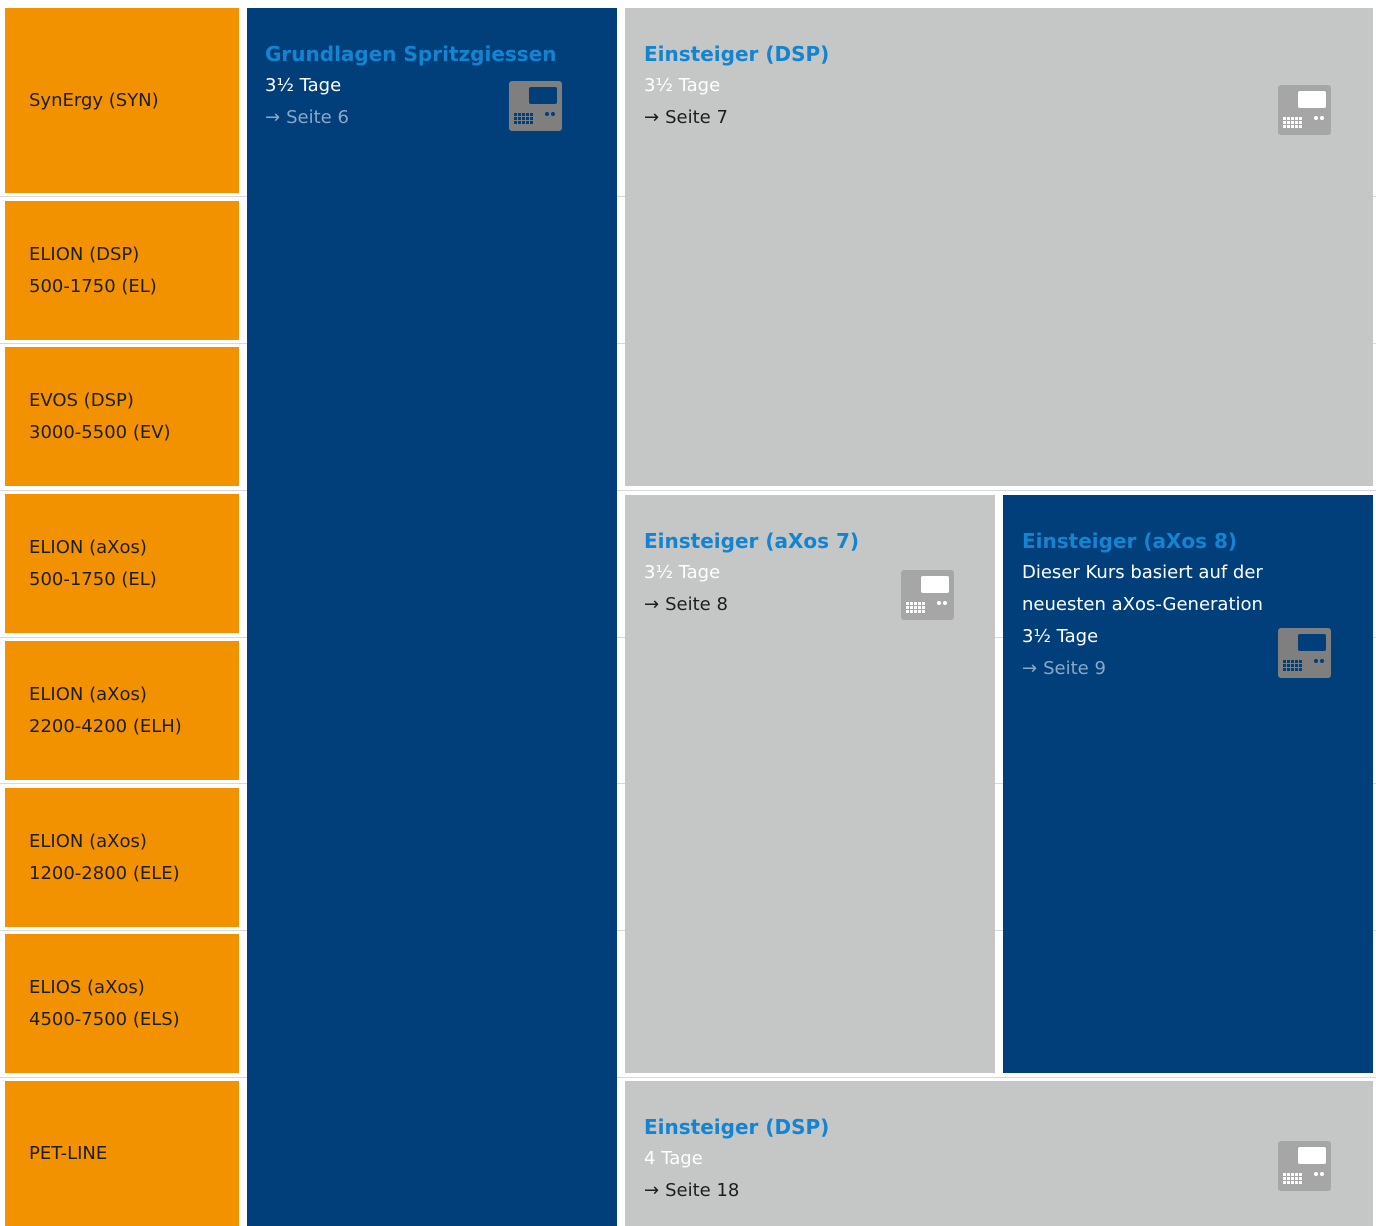 The width and height of the screenshot is (1376, 1226). I want to click on course-einsteiger-pet: Einsteiger (DSP) 4 Tage → Seite 18, so click(999, 1153).